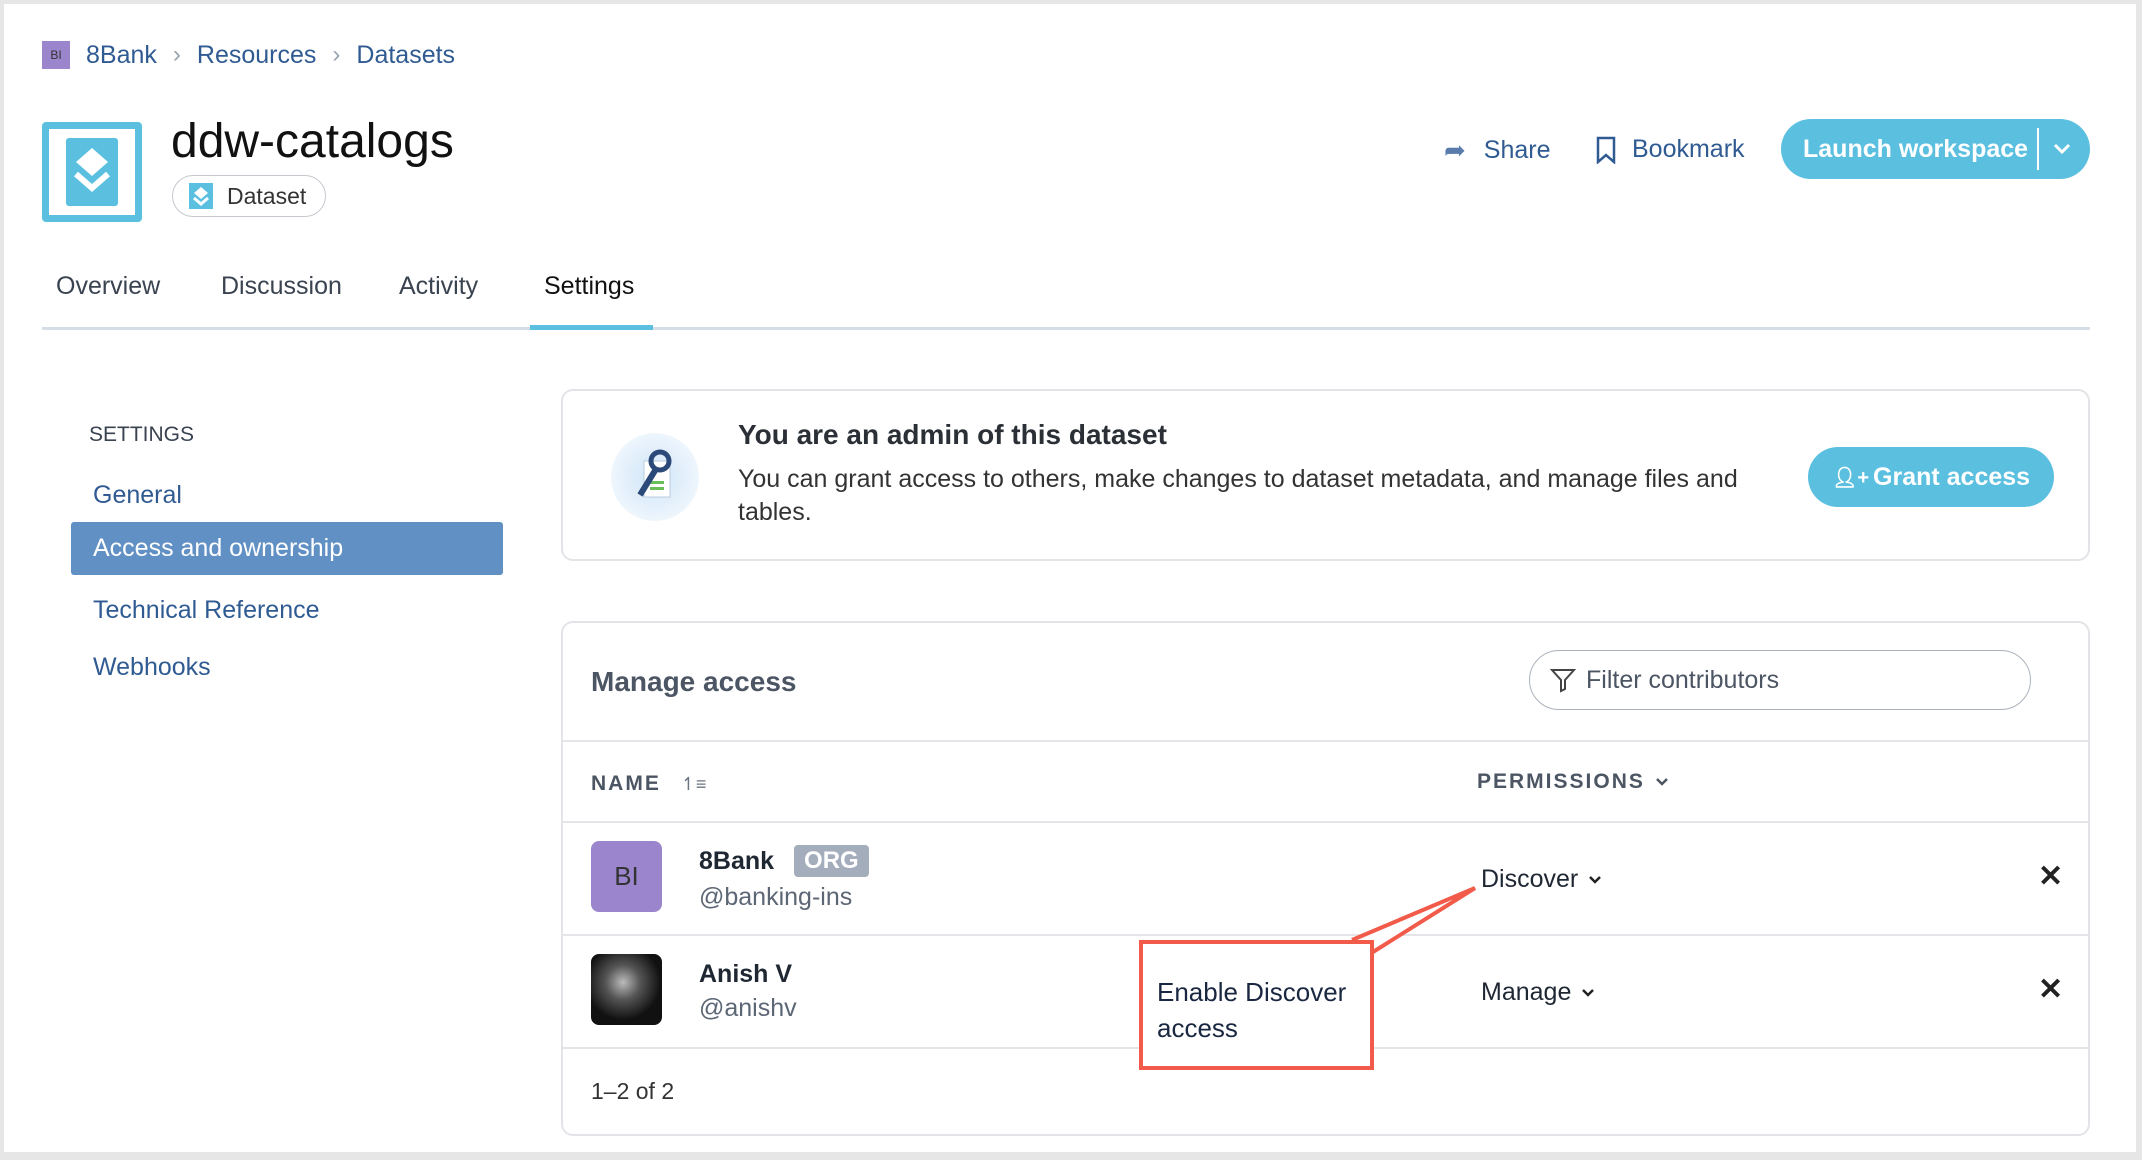 This screenshot has height=1160, width=2142. Describe the element at coordinates (1256, 1005) in the screenshot. I see `annotation-callout-box: Enable Discover access` at that location.